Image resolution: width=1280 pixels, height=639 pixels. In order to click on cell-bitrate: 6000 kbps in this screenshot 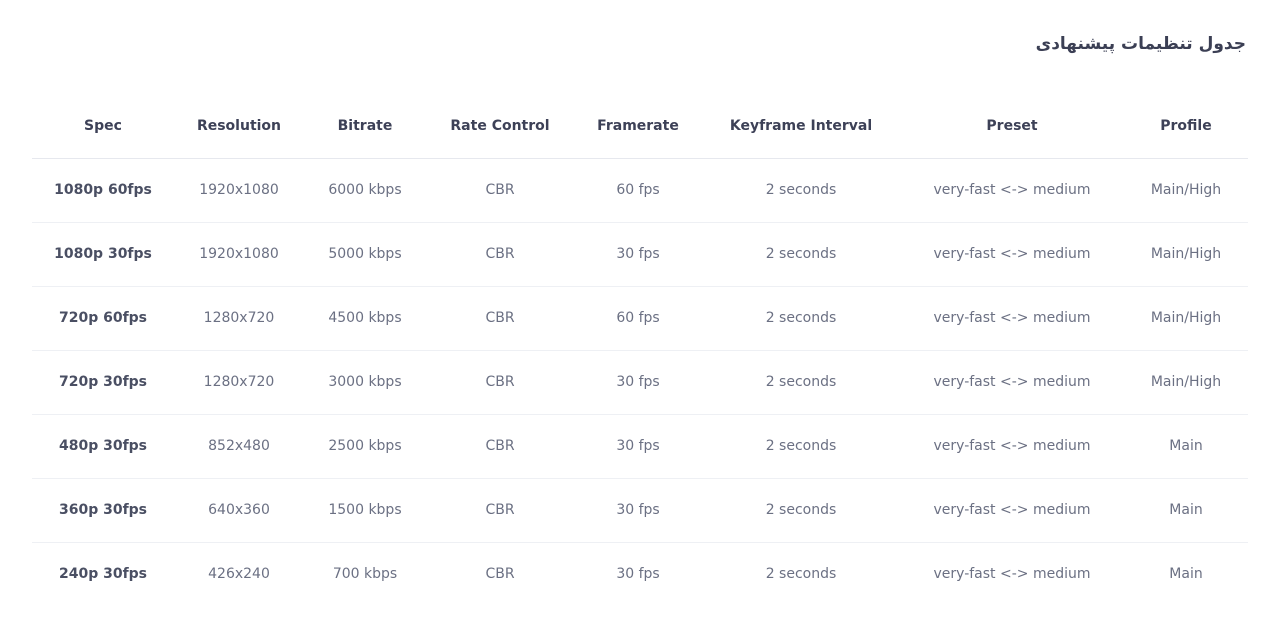, I will do `click(365, 190)`.